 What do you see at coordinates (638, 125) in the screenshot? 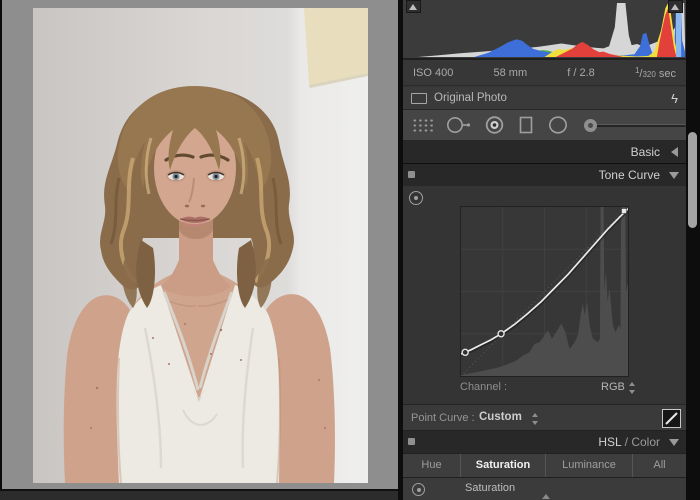
I see `brush-slider-track` at bounding box center [638, 125].